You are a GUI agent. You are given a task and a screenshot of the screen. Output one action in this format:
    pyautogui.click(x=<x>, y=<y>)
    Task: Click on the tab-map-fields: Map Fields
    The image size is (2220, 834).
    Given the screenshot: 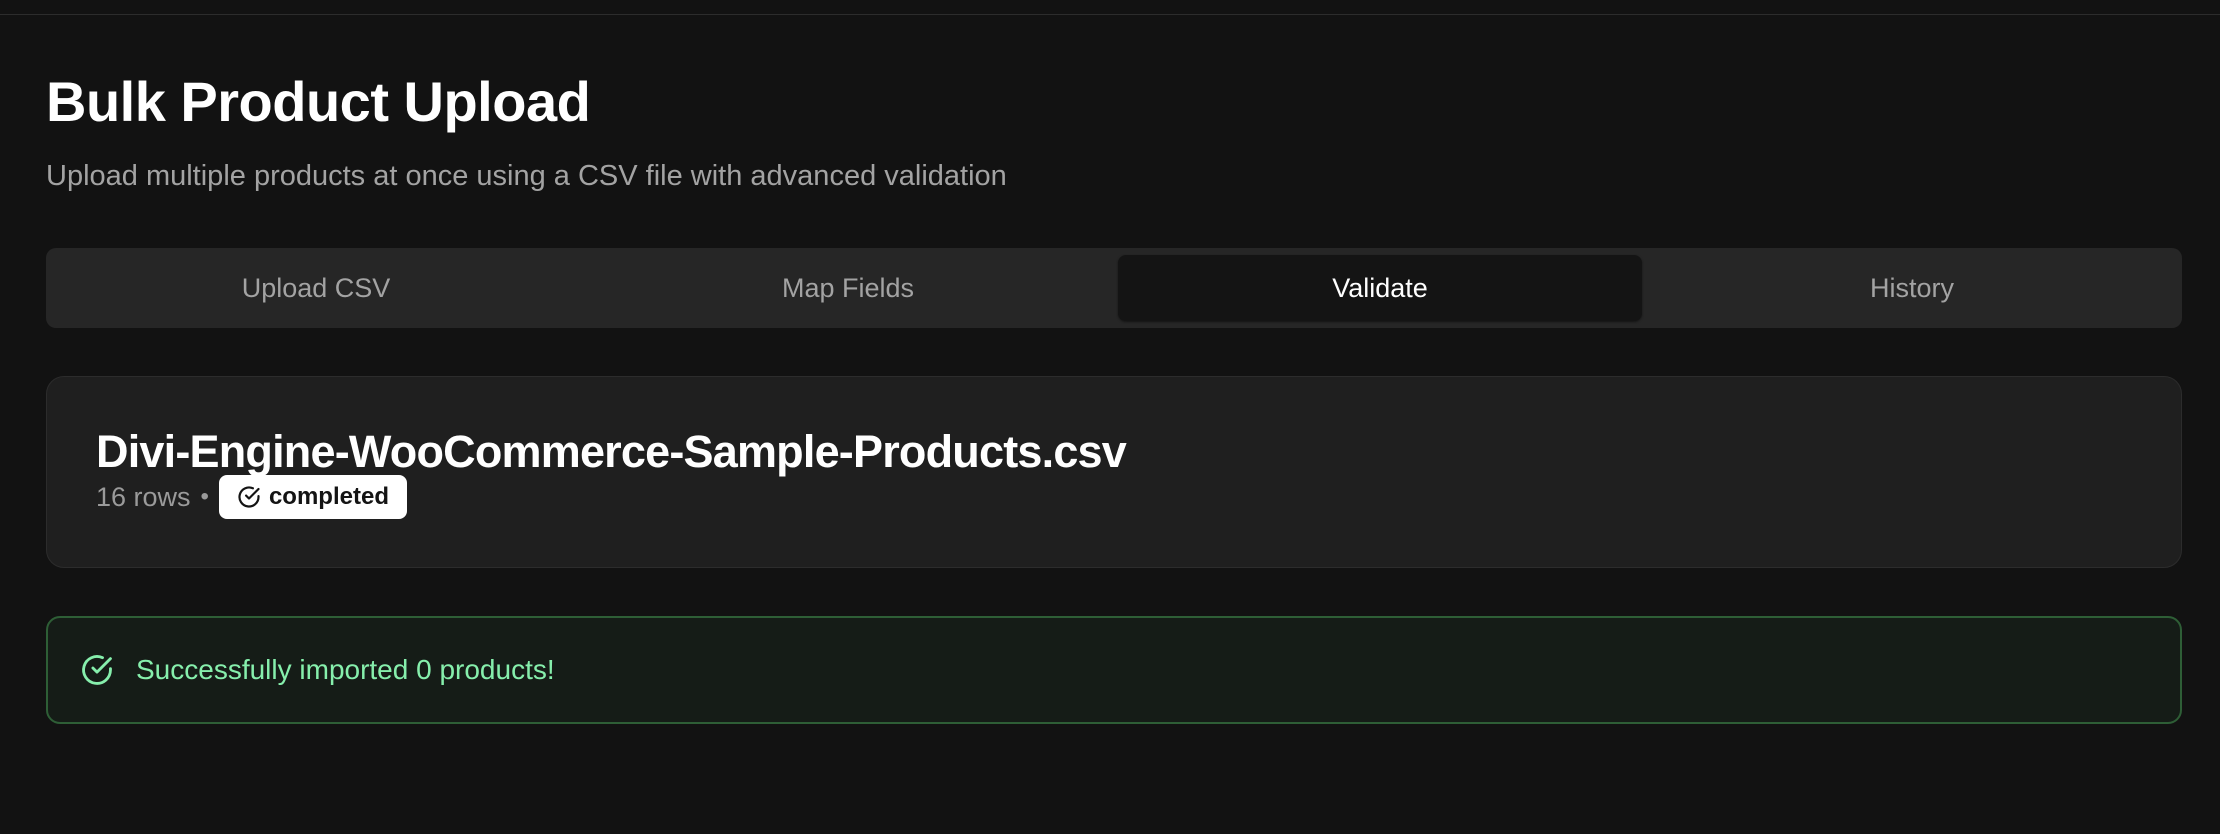 What is the action you would take?
    pyautogui.click(x=848, y=288)
    